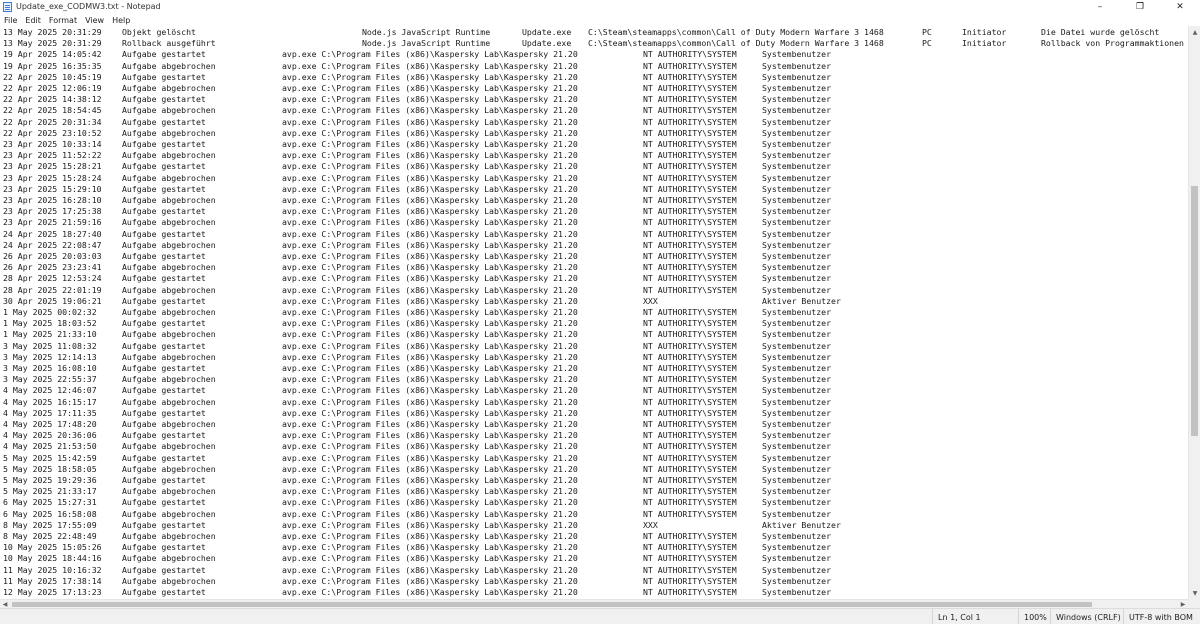 This screenshot has height=624, width=1200. What do you see at coordinates (10, 20) in the screenshot?
I see `menu-file: File` at bounding box center [10, 20].